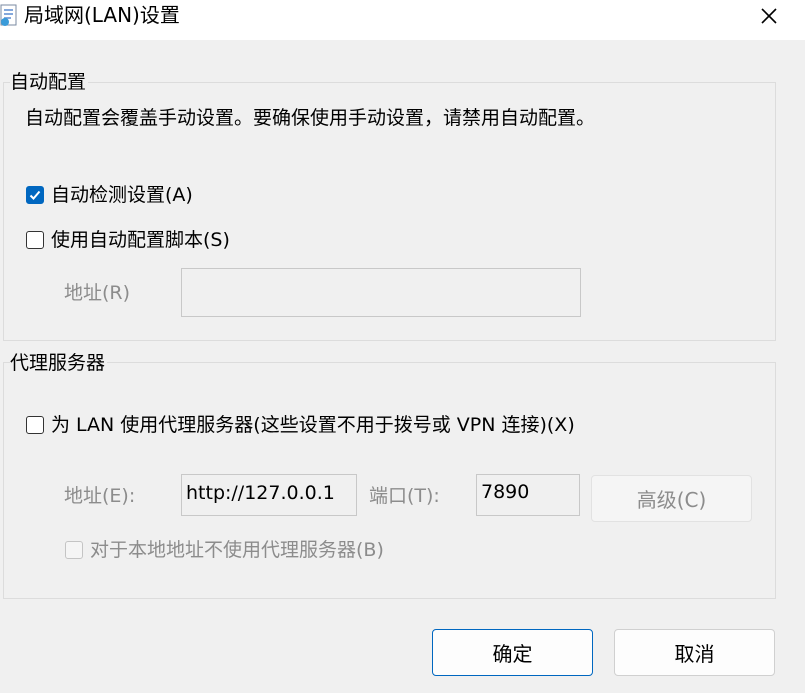 The height and width of the screenshot is (693, 805). Describe the element at coordinates (59, 363) in the screenshot. I see `proxy-group-title: 代理服务器` at that location.